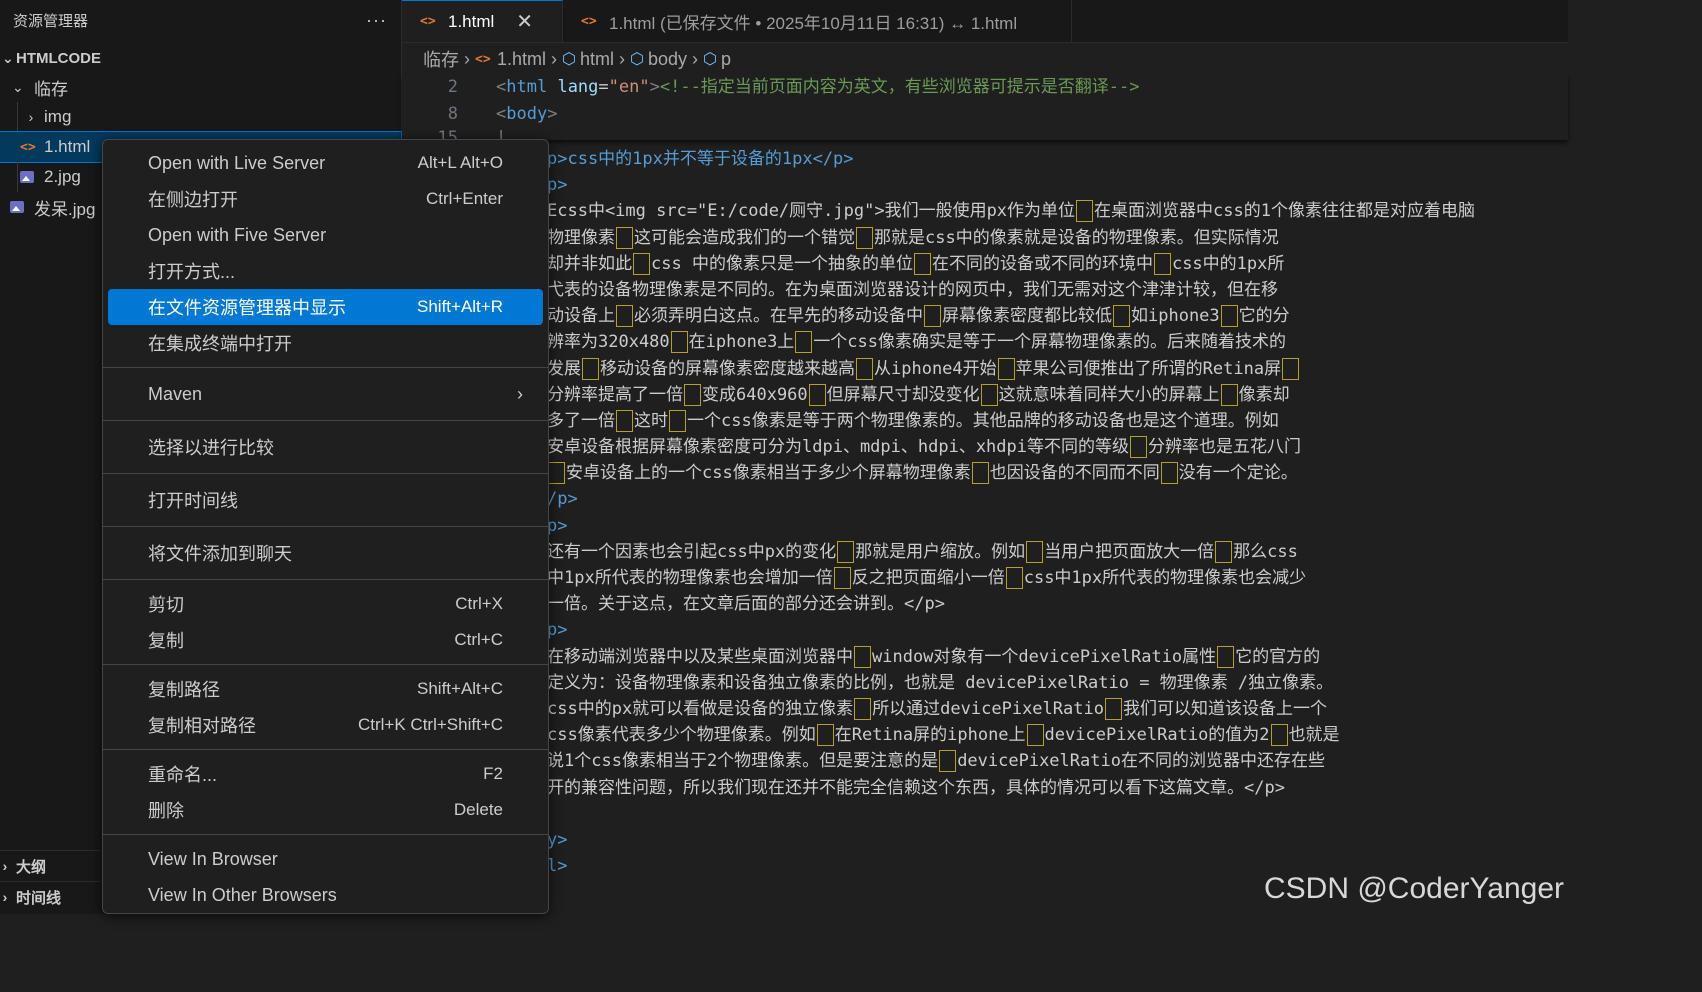 The width and height of the screenshot is (1702, 992). I want to click on menu-cut: 剪切 Ctrl+X, so click(325, 604).